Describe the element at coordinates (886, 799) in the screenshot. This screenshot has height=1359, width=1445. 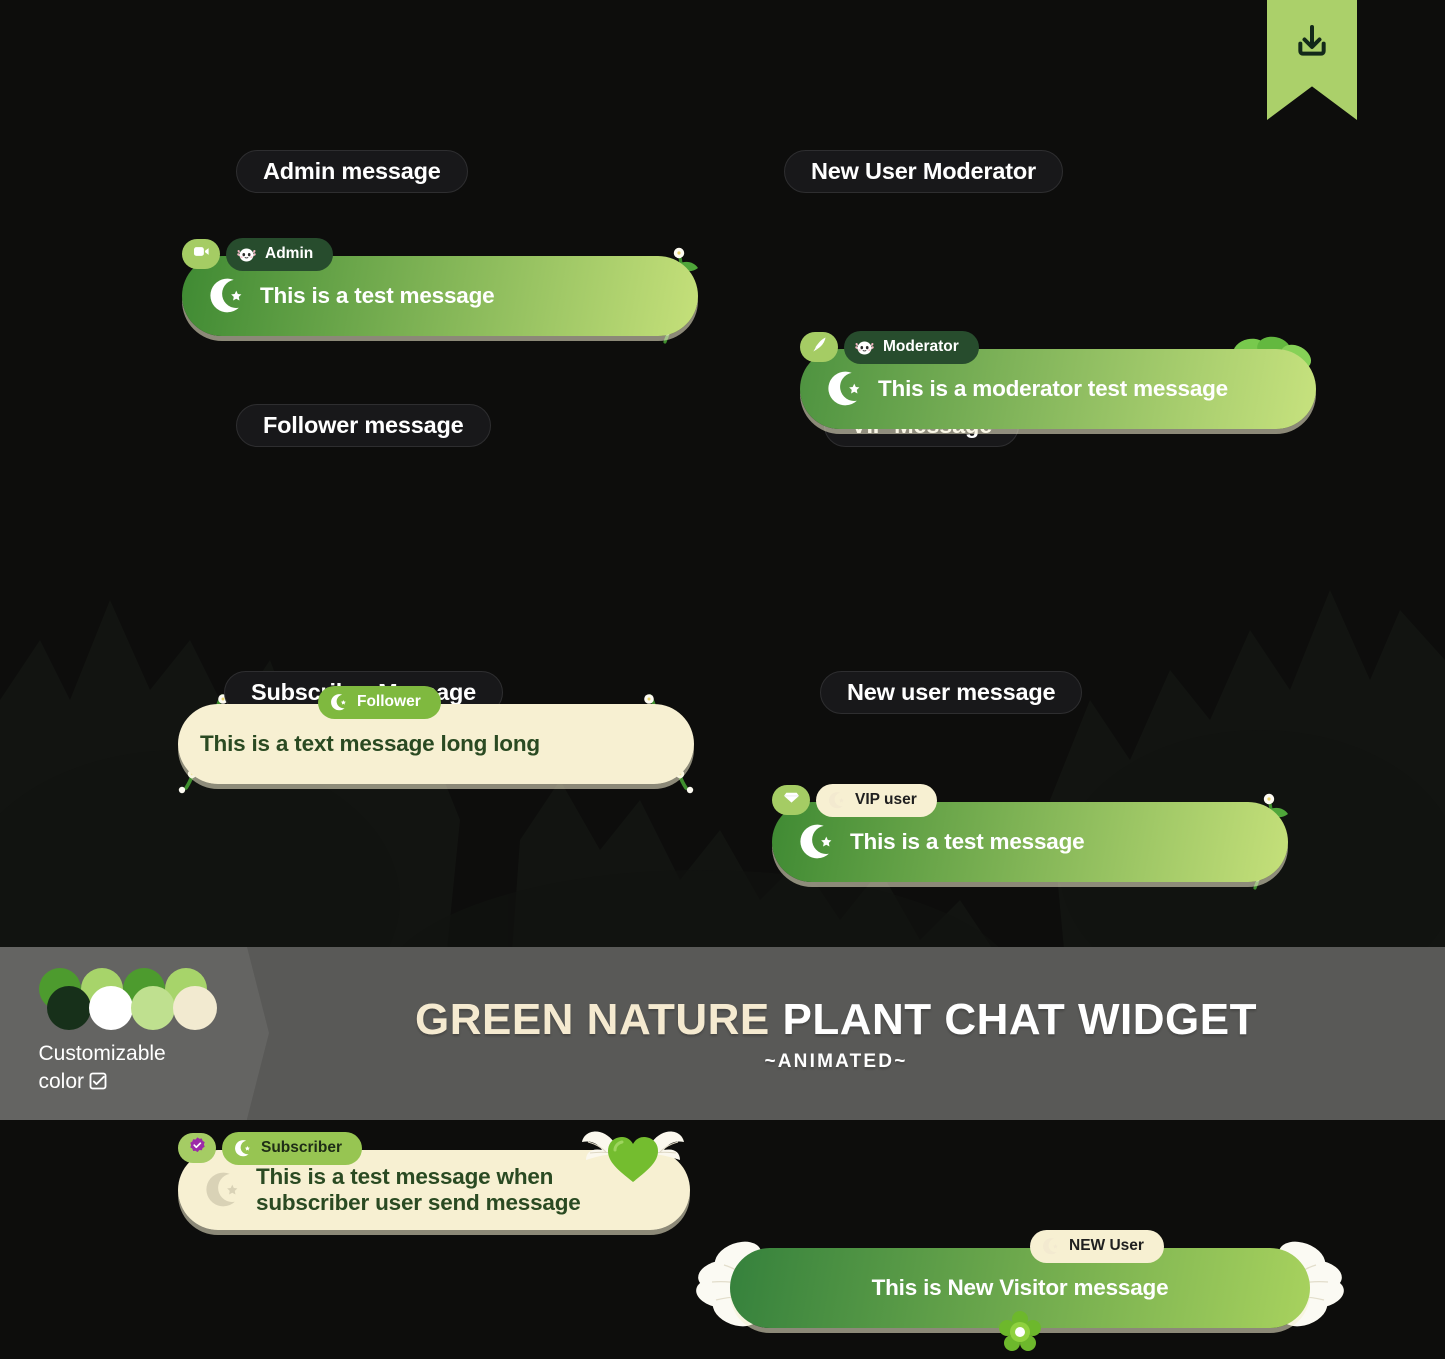
I see `username-text: VIP user` at that location.